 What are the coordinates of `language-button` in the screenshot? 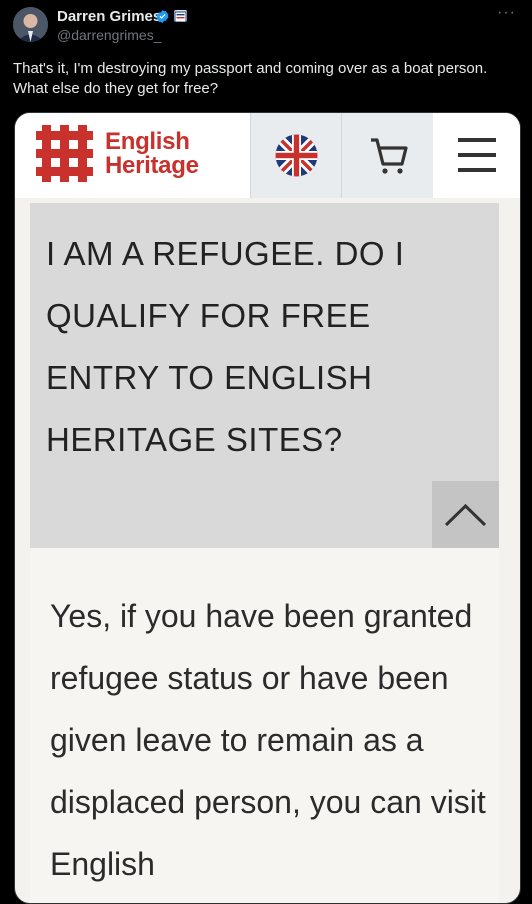 It's located at (296, 155).